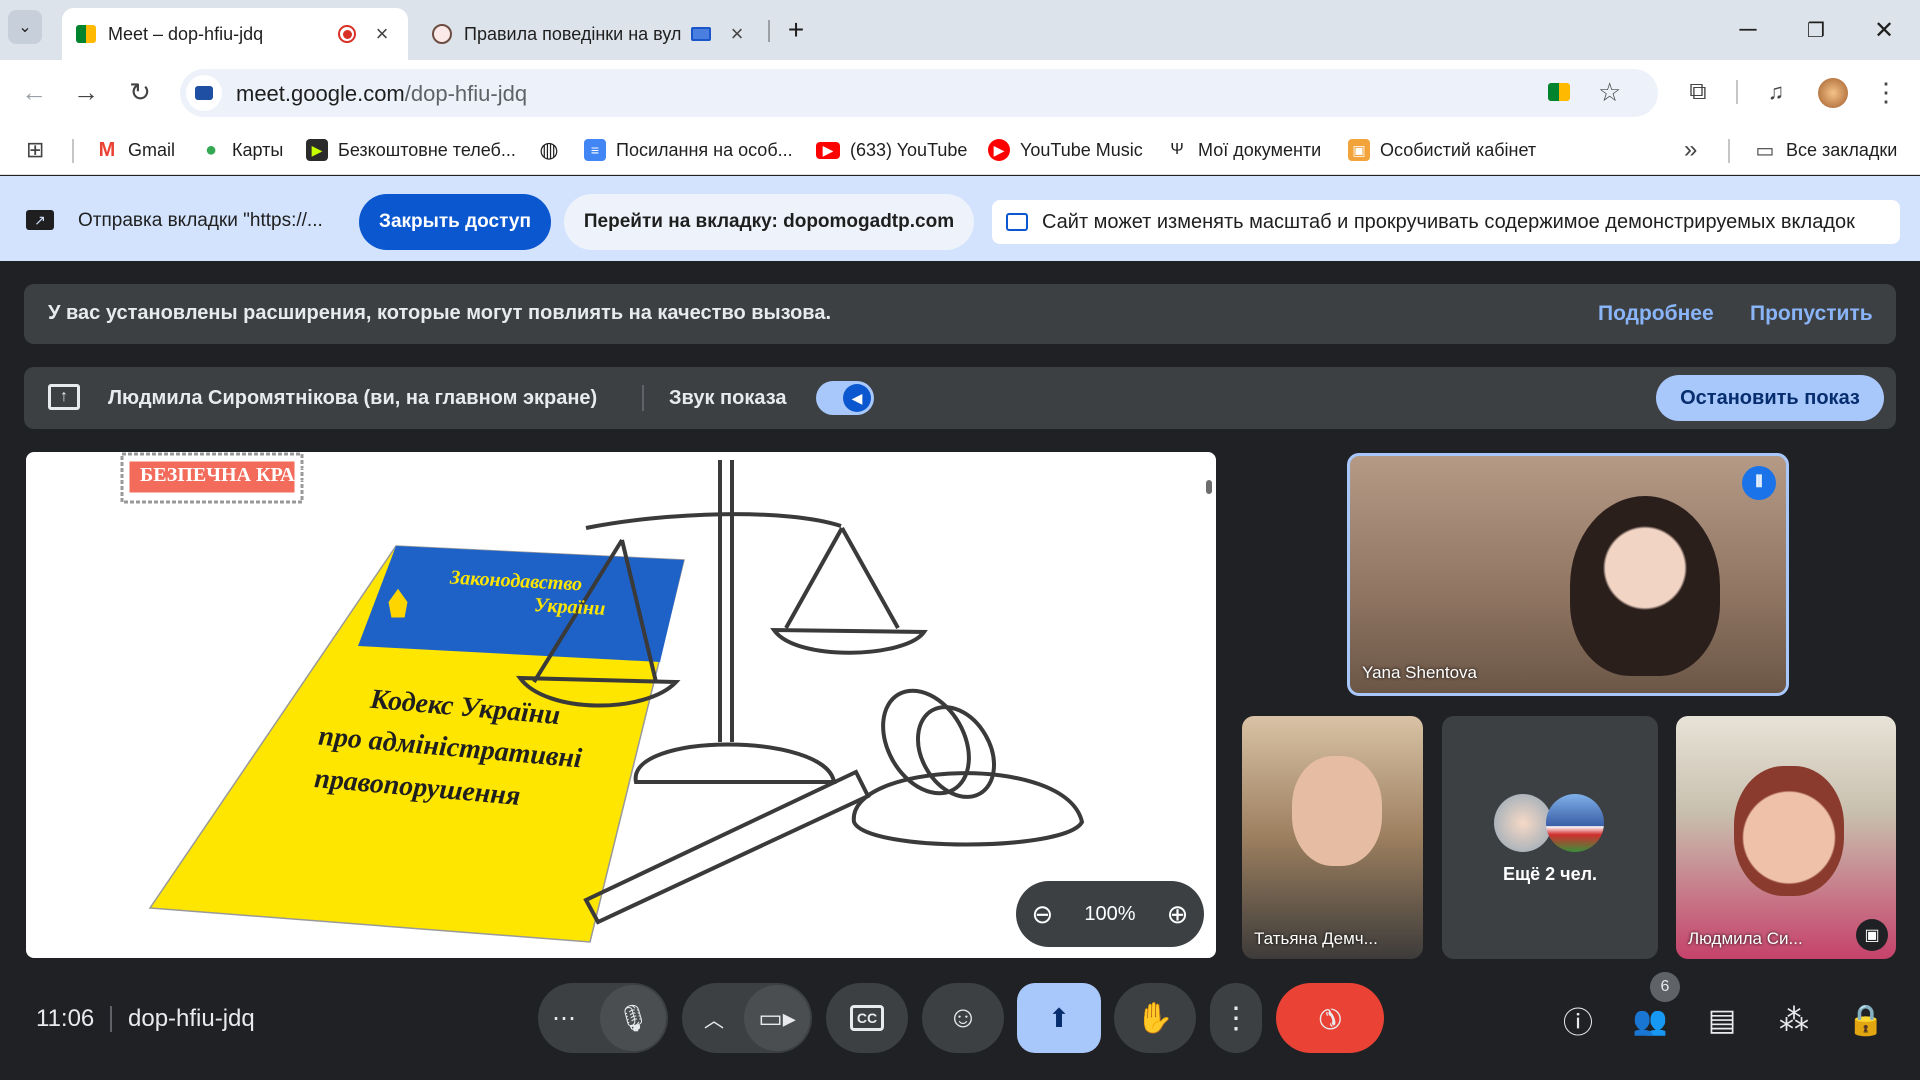  What do you see at coordinates (1794, 1020) in the screenshot?
I see `activities-icon: ⁂` at bounding box center [1794, 1020].